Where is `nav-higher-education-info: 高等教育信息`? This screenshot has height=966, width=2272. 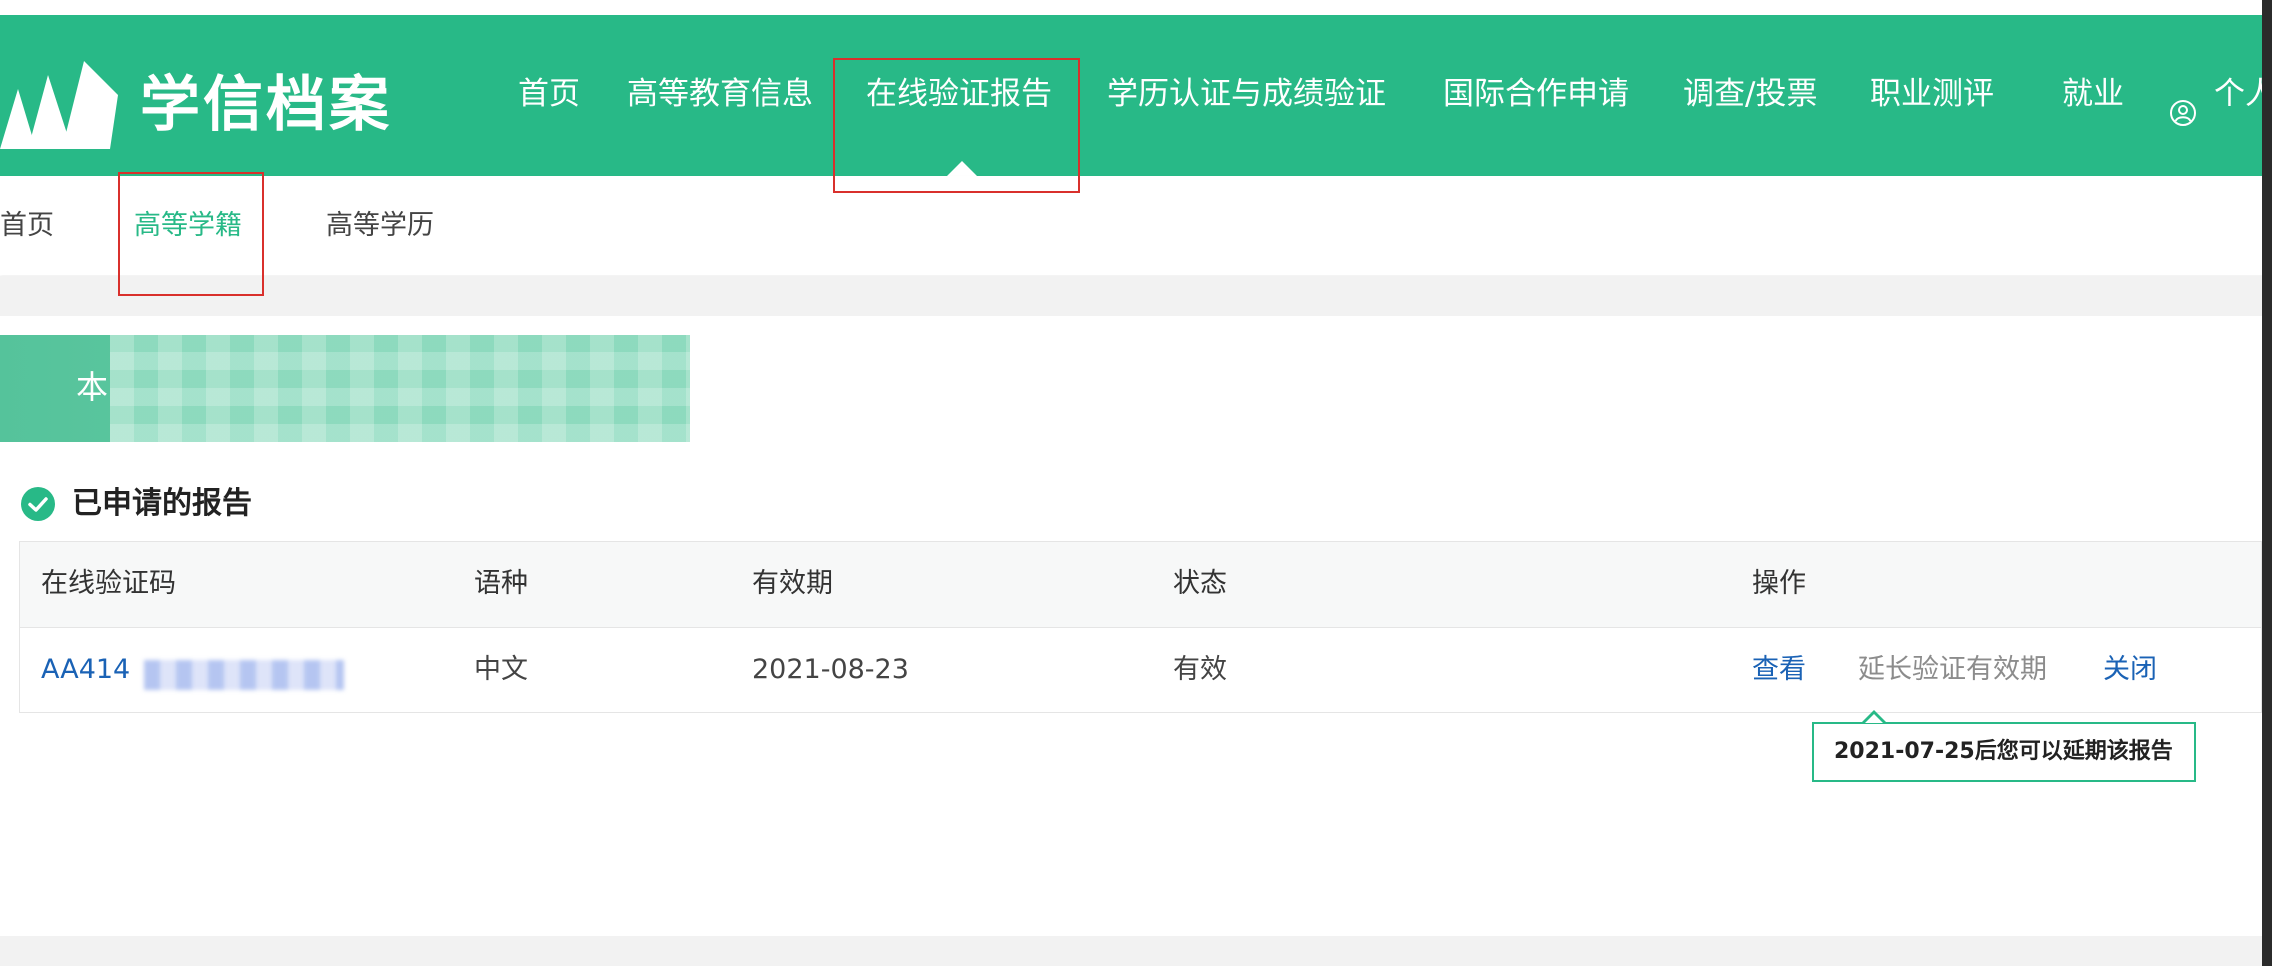 nav-higher-education-info: 高等教育信息 is located at coordinates (720, 94).